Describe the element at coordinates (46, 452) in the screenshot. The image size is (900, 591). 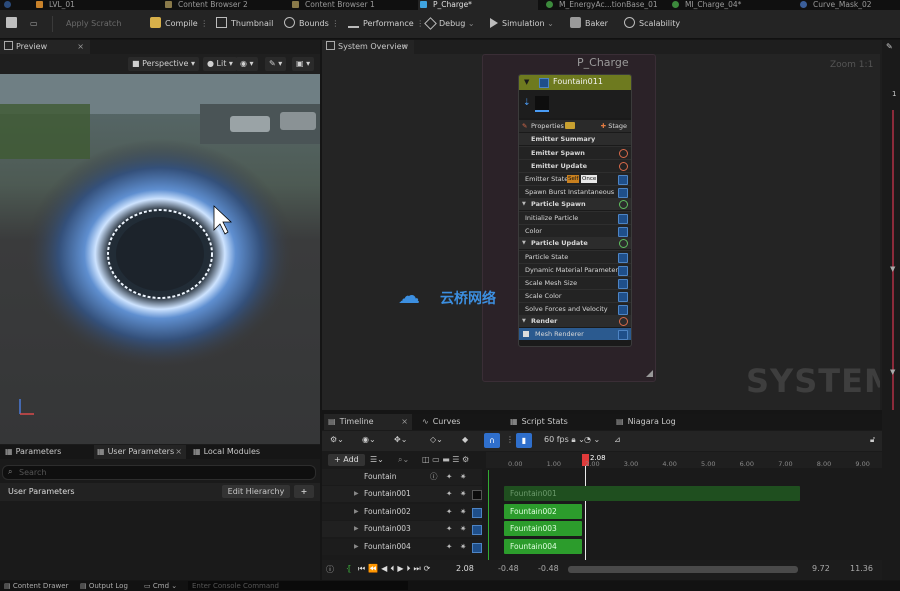
I see `tab-parameters: ▦ Parameters` at that location.